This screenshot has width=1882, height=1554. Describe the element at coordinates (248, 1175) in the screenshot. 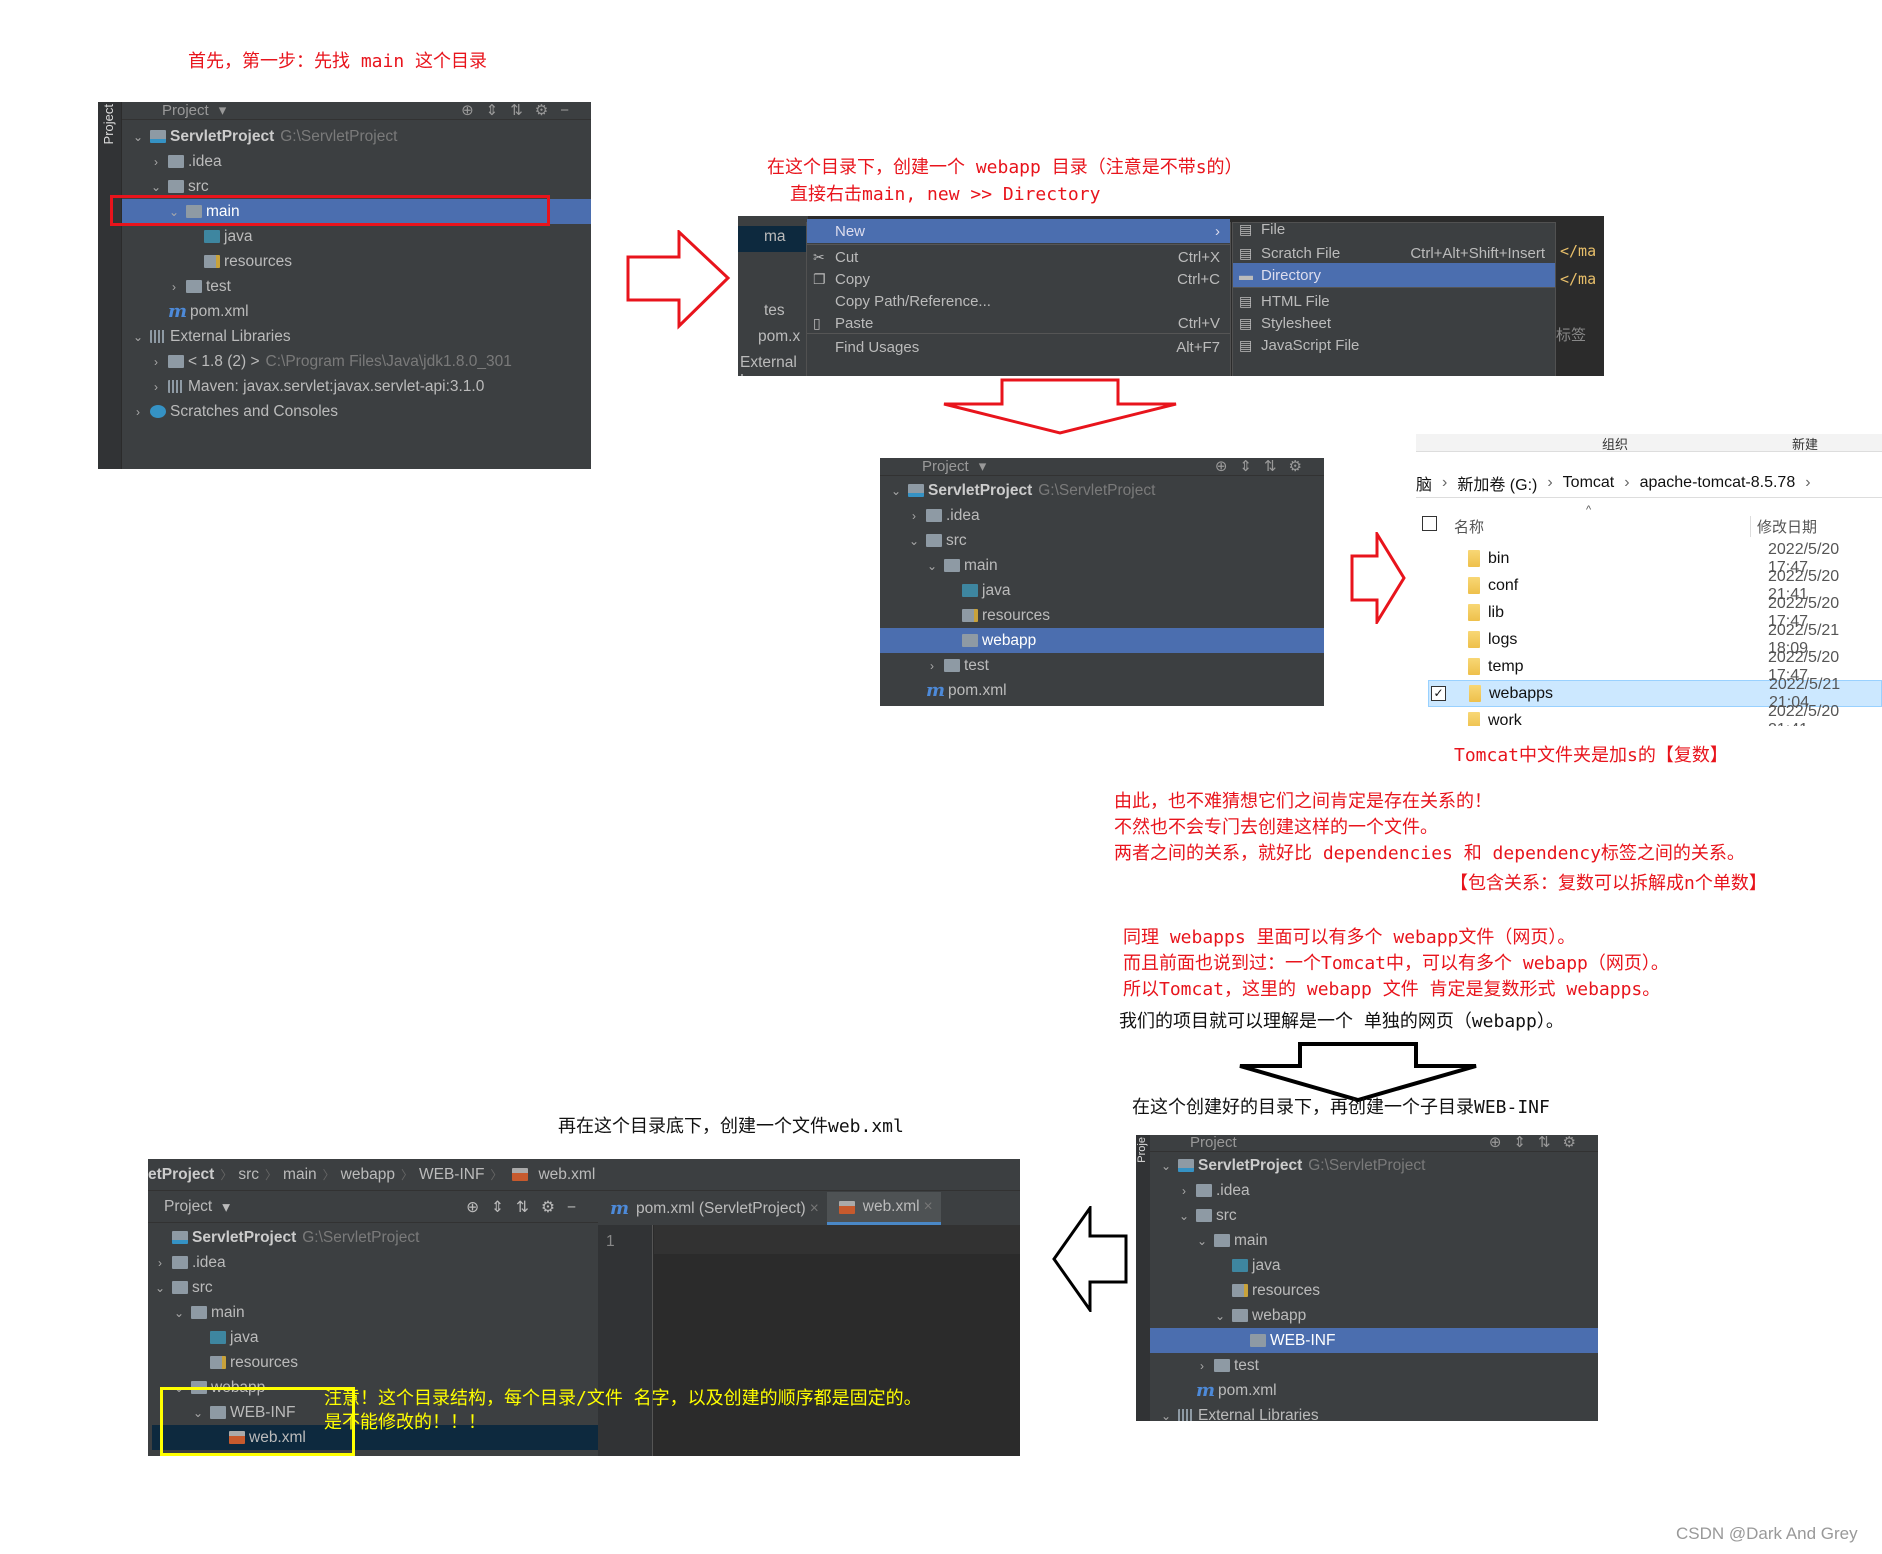

I see `breadcrumb-item: src` at that location.